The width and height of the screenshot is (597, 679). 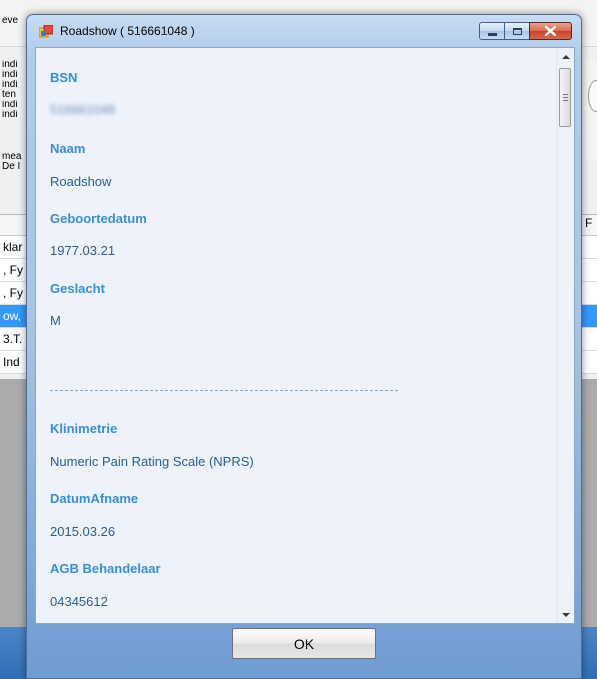 What do you see at coordinates (98, 218) in the screenshot?
I see `field-label-geboortedatum: Geboortedatum` at bounding box center [98, 218].